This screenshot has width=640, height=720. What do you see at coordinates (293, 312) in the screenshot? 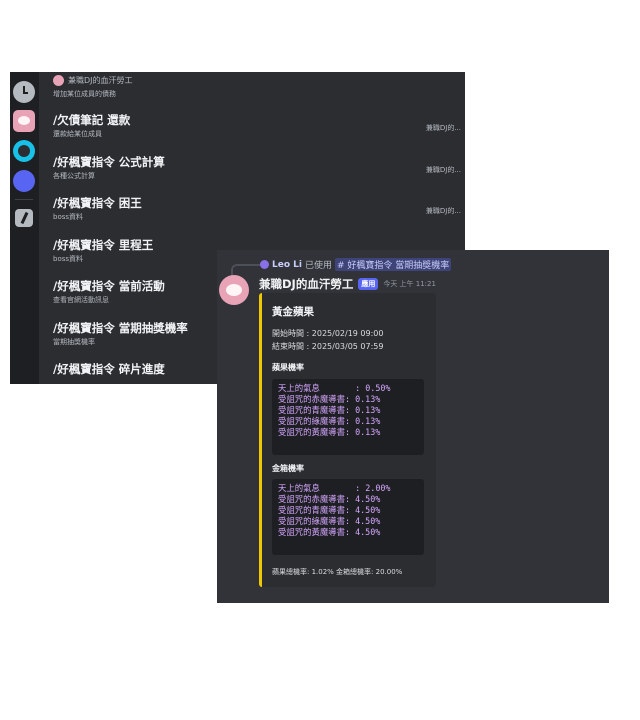
I see `embed-title: 黃金蘋果` at bounding box center [293, 312].